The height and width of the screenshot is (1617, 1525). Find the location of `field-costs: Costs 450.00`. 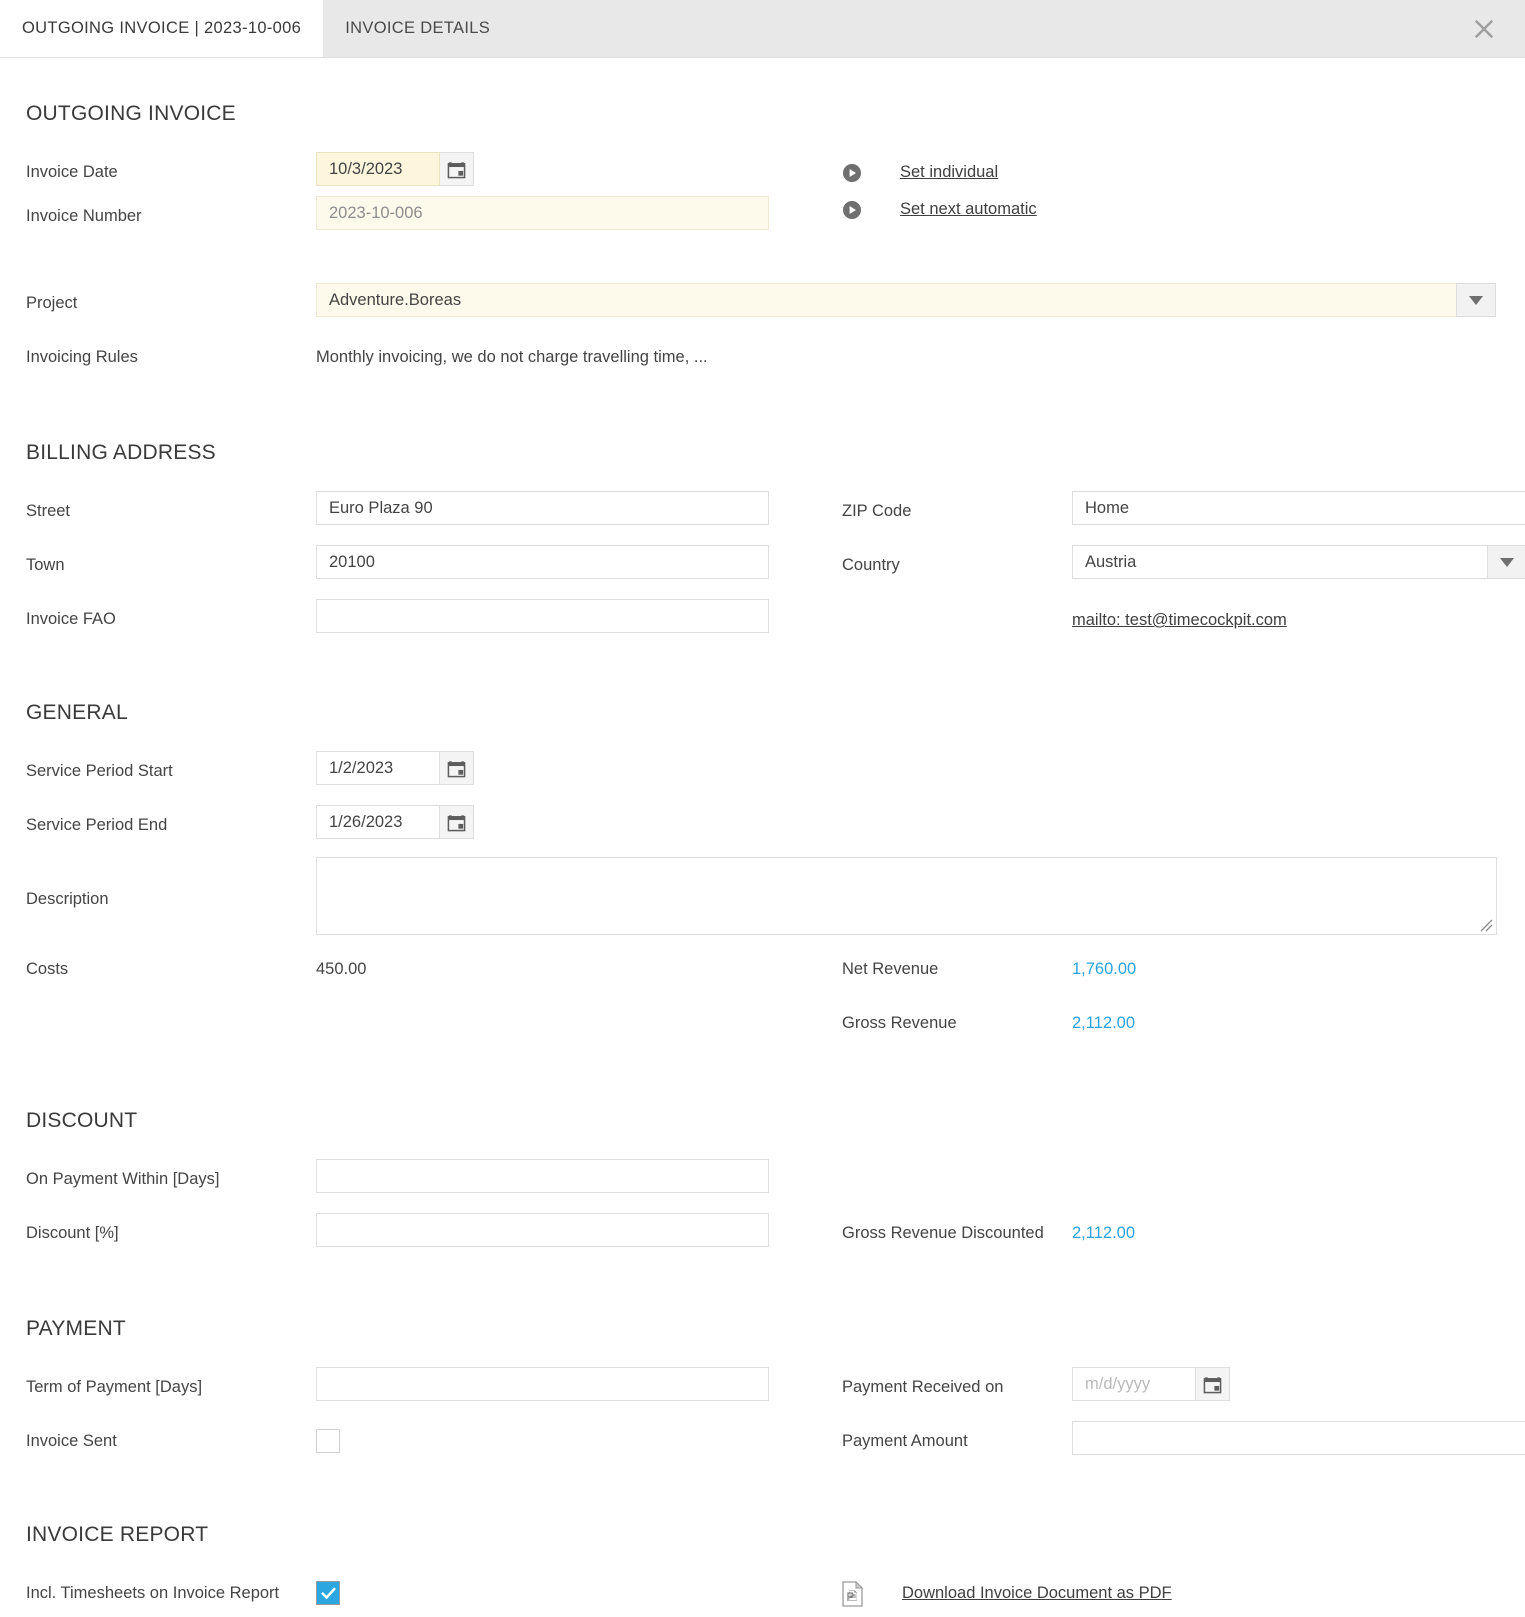

field-costs: Costs 450.00 is located at coordinates (434, 971).